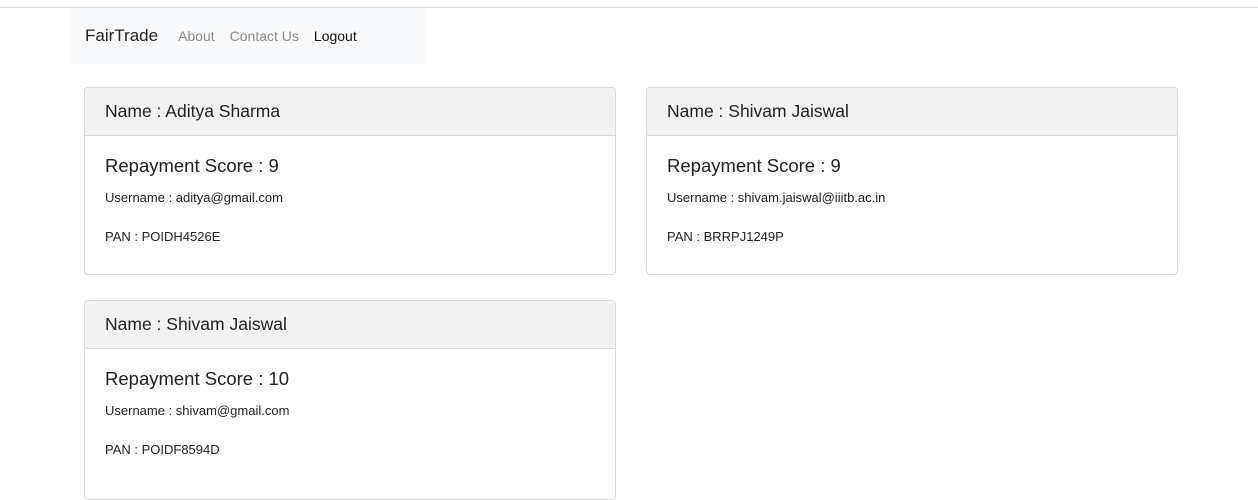 This screenshot has height=500, width=1258. Describe the element at coordinates (163, 236) in the screenshot. I see `pan-text: PAN : POIDH4526E` at that location.